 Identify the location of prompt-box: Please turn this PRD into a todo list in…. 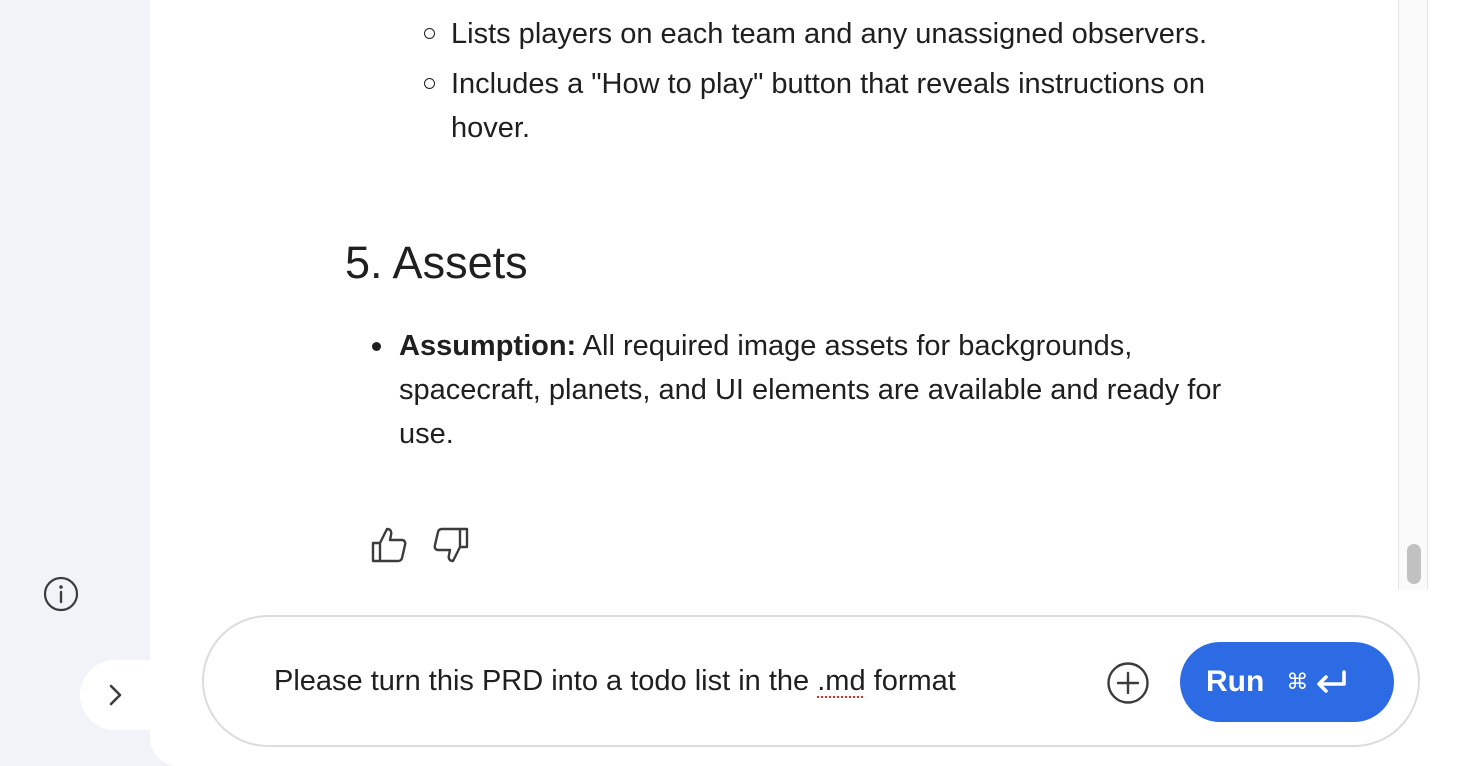
(811, 681).